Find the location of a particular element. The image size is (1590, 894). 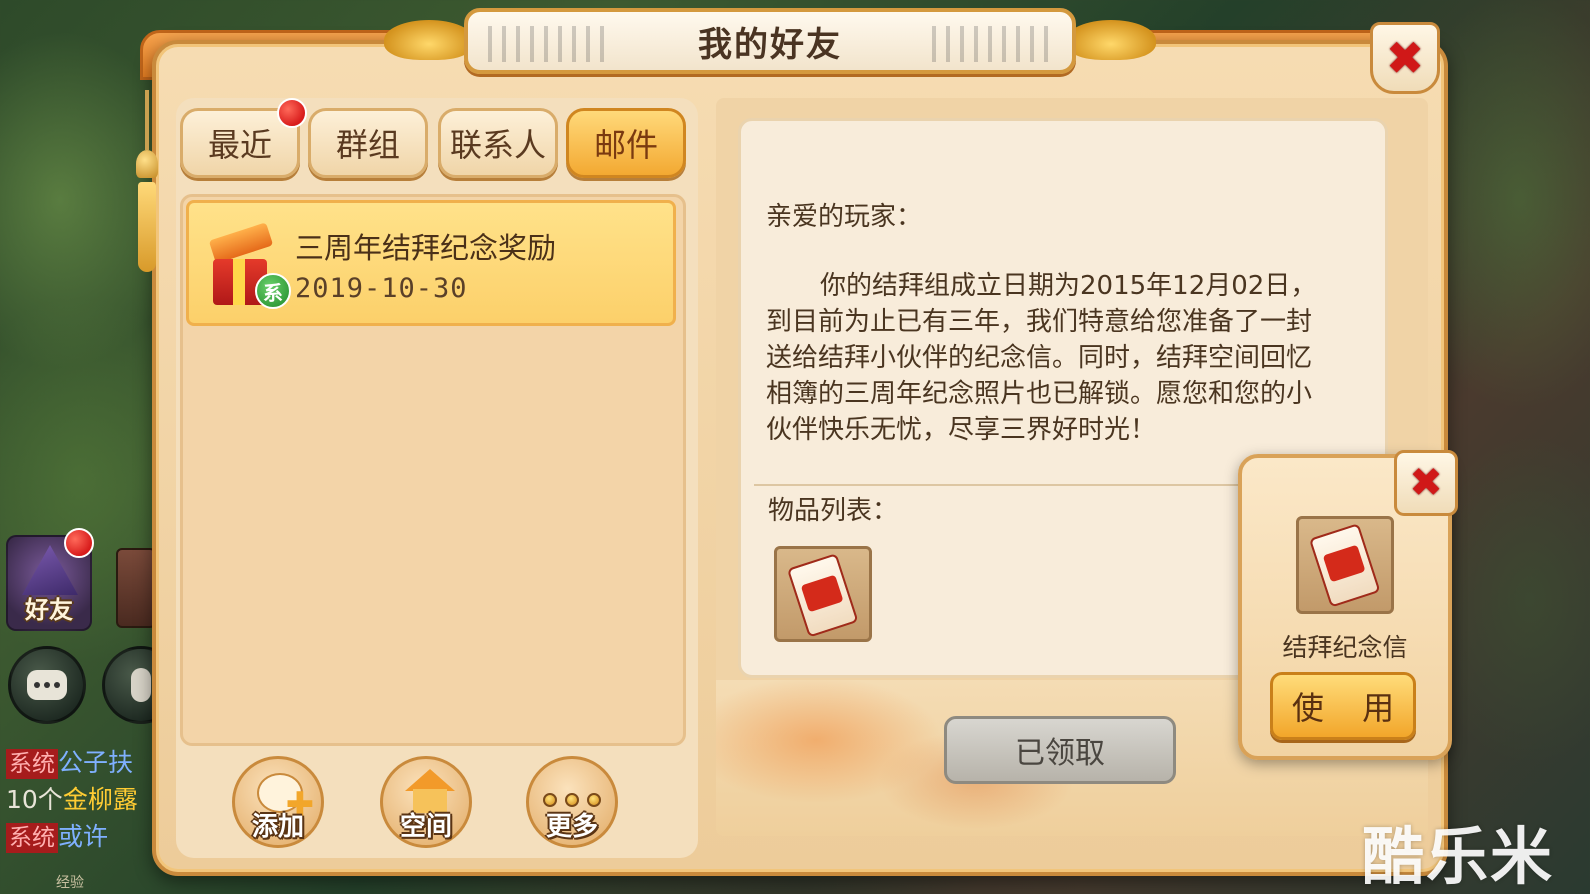

chat-line: 系统 或许 is located at coordinates (86, 836).